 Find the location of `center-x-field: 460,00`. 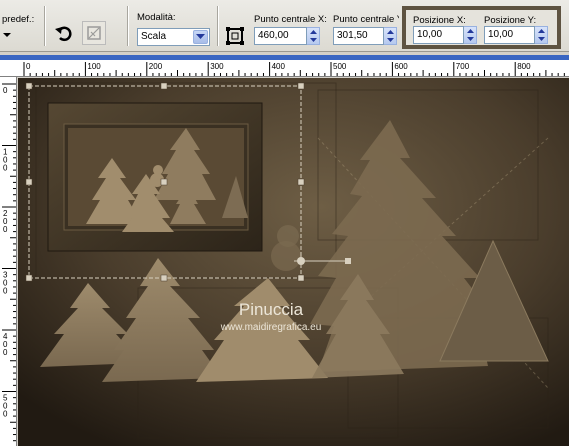

center-x-field: 460,00 is located at coordinates (287, 36).